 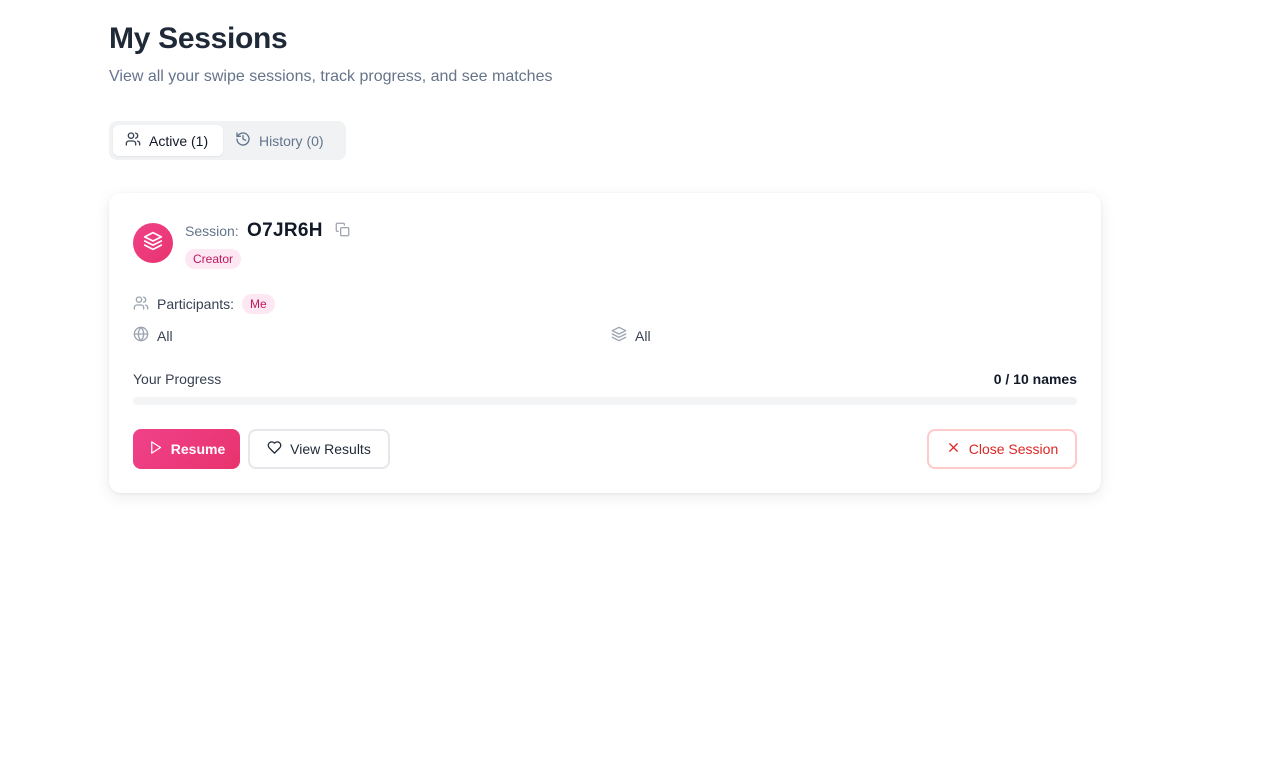 What do you see at coordinates (330, 449) in the screenshot?
I see `view-results-button-label: View Results` at bounding box center [330, 449].